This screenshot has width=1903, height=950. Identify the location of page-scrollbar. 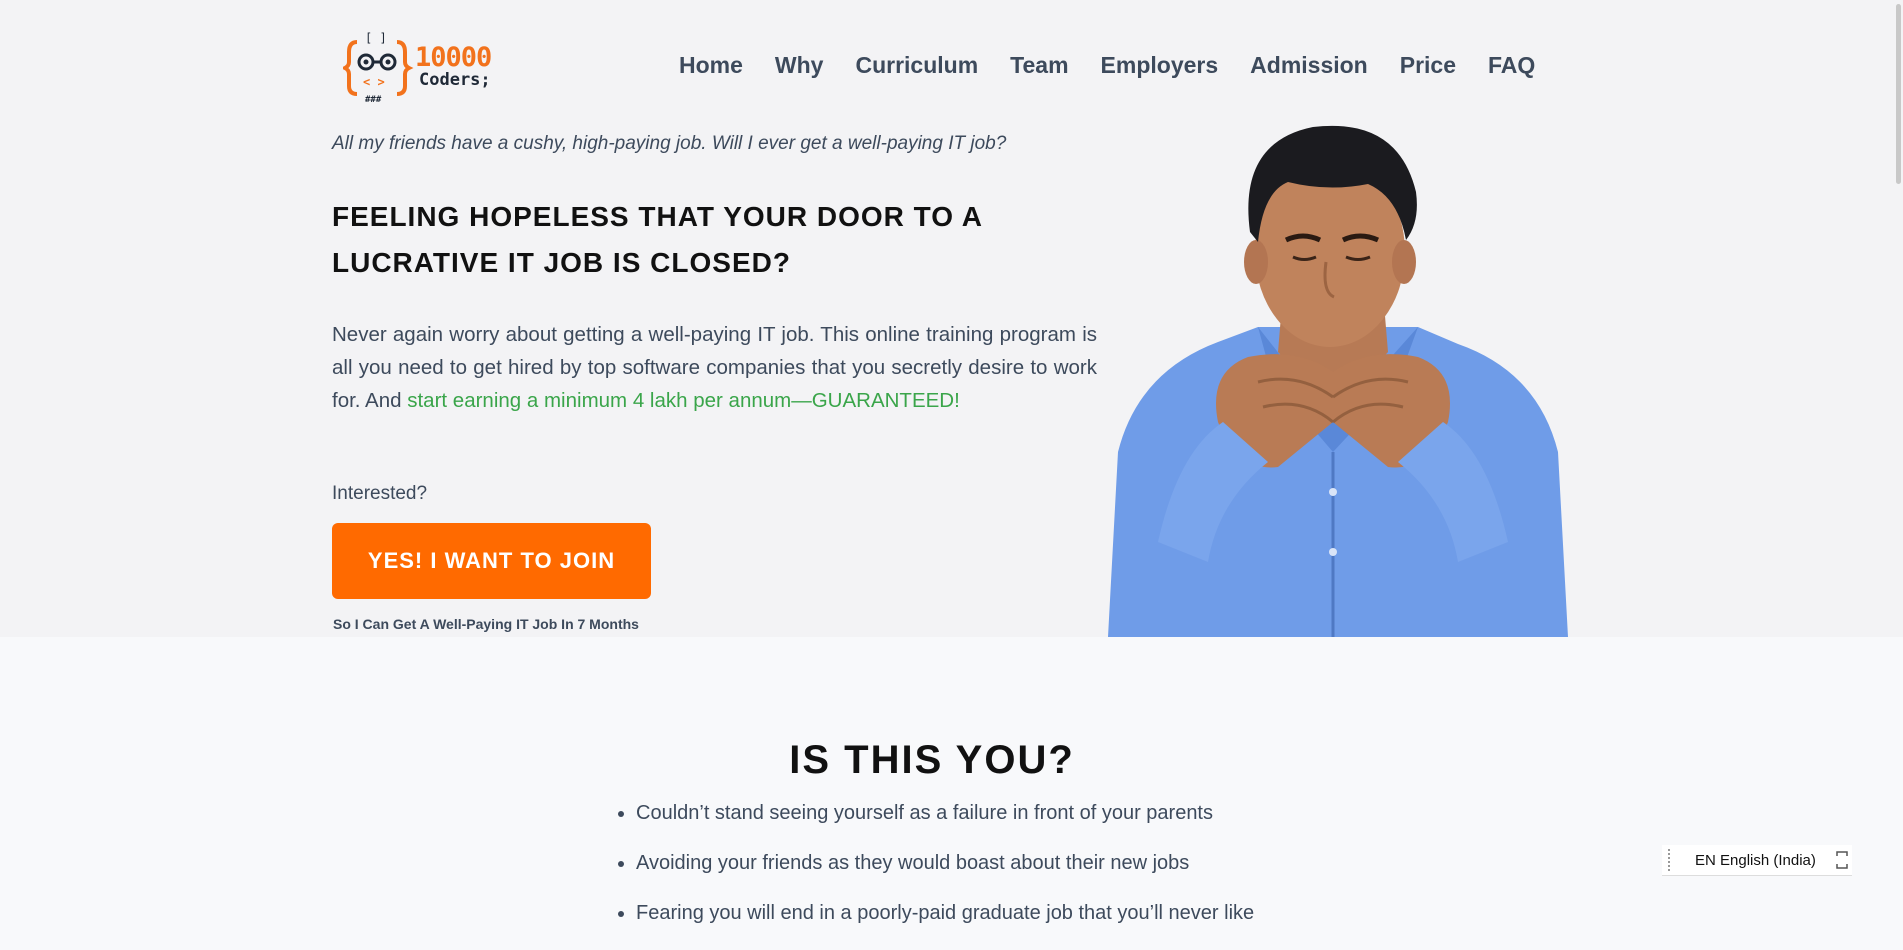
(1898, 94).